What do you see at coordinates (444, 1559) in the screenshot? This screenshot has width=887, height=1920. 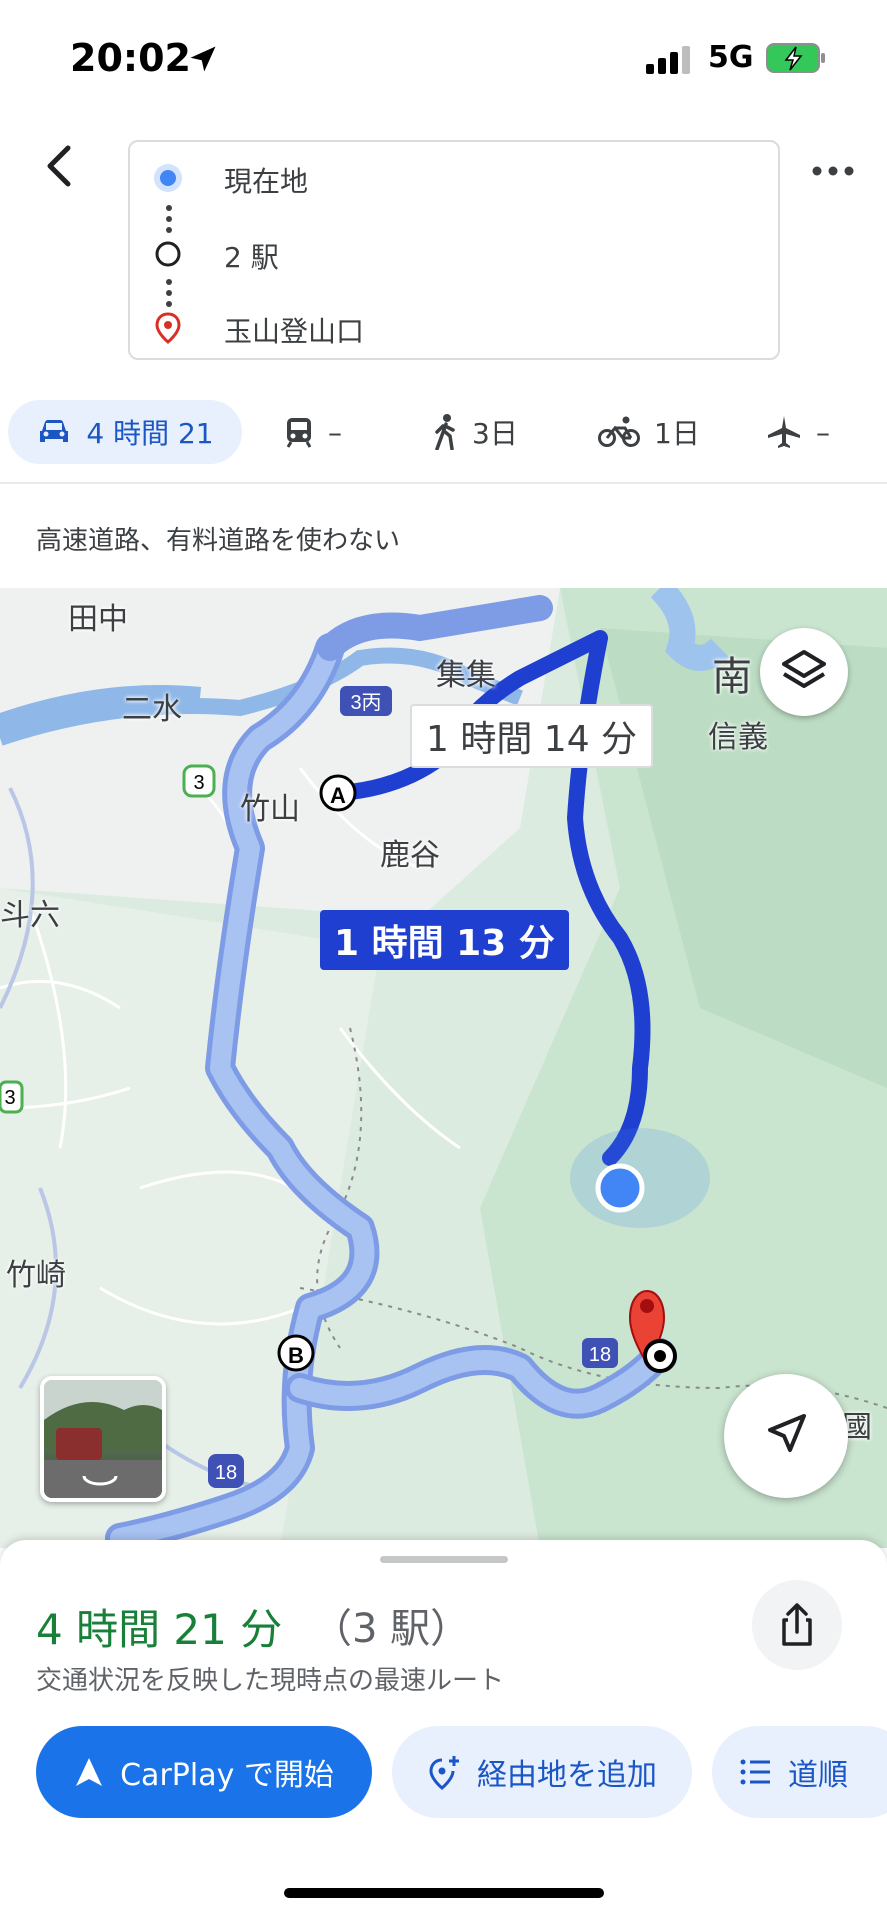 I see `drag-handle` at bounding box center [444, 1559].